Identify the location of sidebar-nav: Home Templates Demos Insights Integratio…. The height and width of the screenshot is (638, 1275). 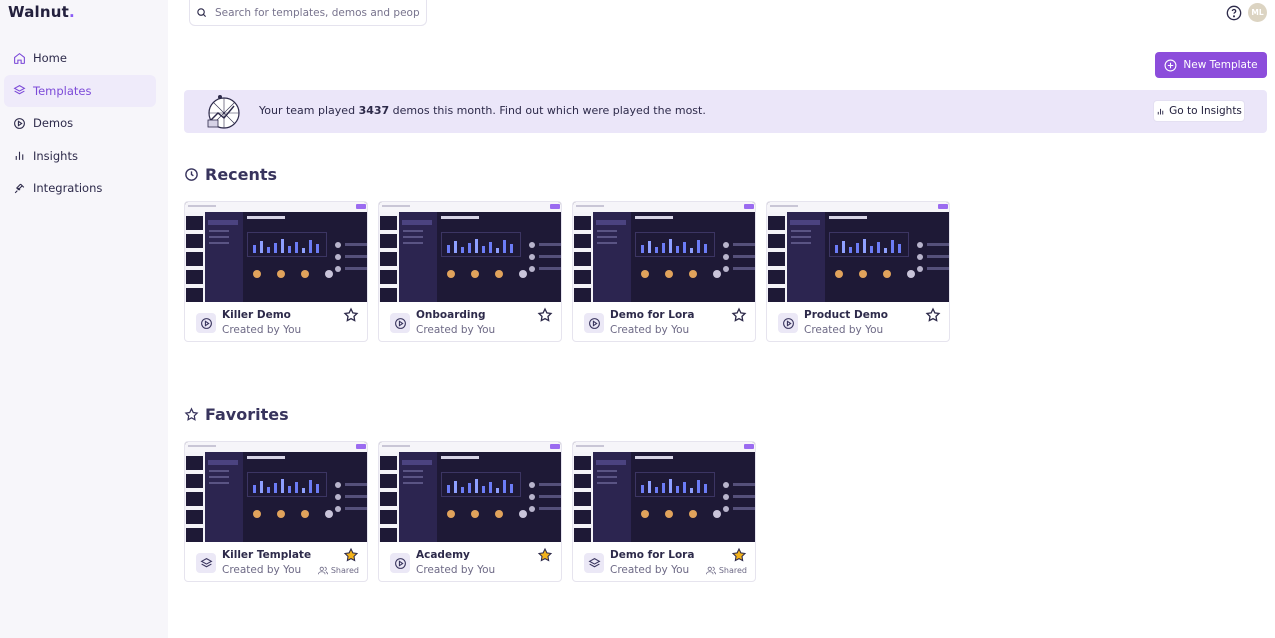
(80, 123).